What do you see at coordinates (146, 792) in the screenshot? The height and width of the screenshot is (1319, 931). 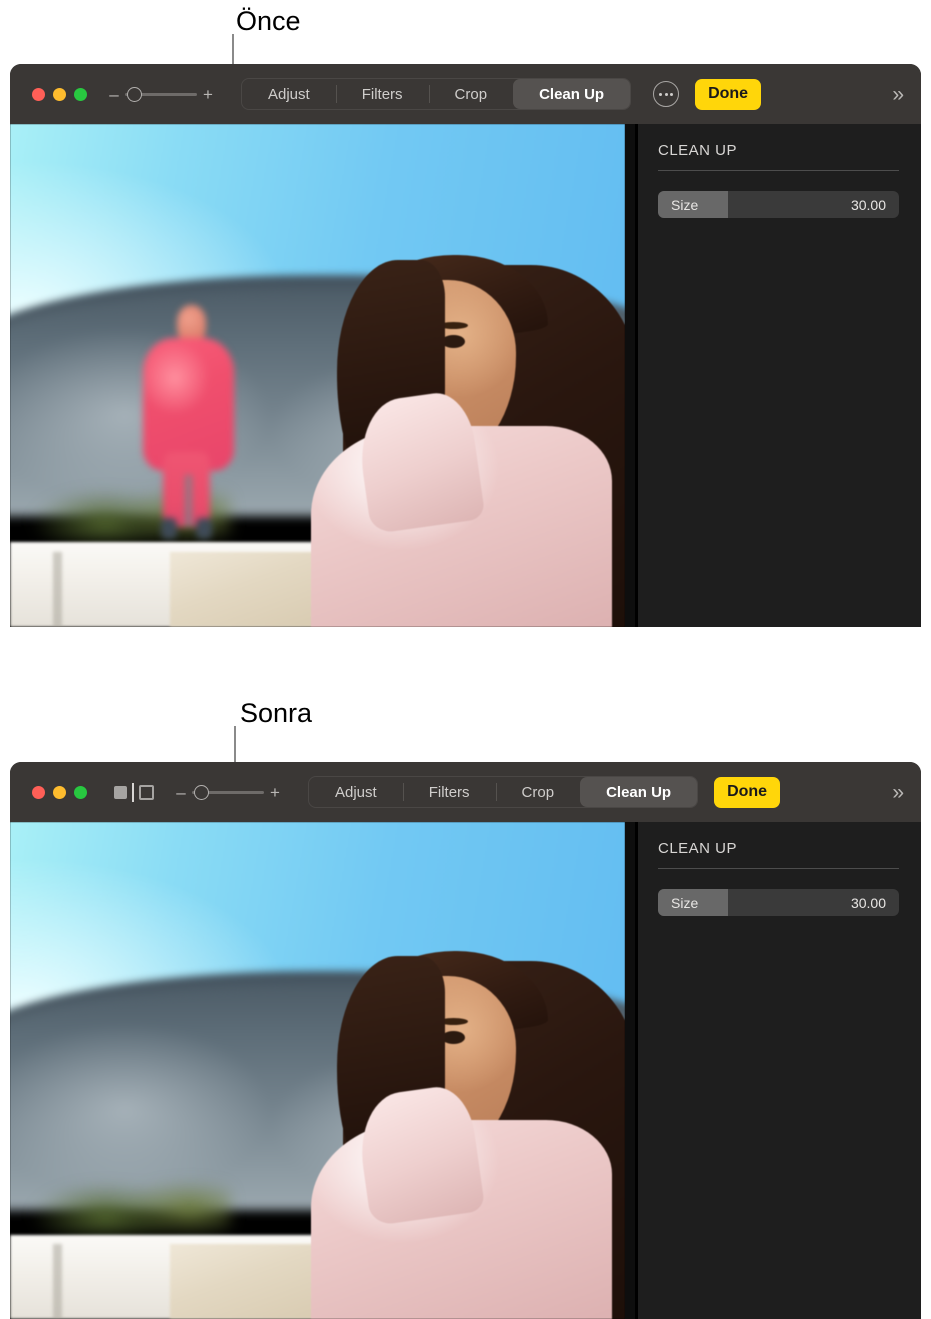 I see `compare-outline-square-icon` at bounding box center [146, 792].